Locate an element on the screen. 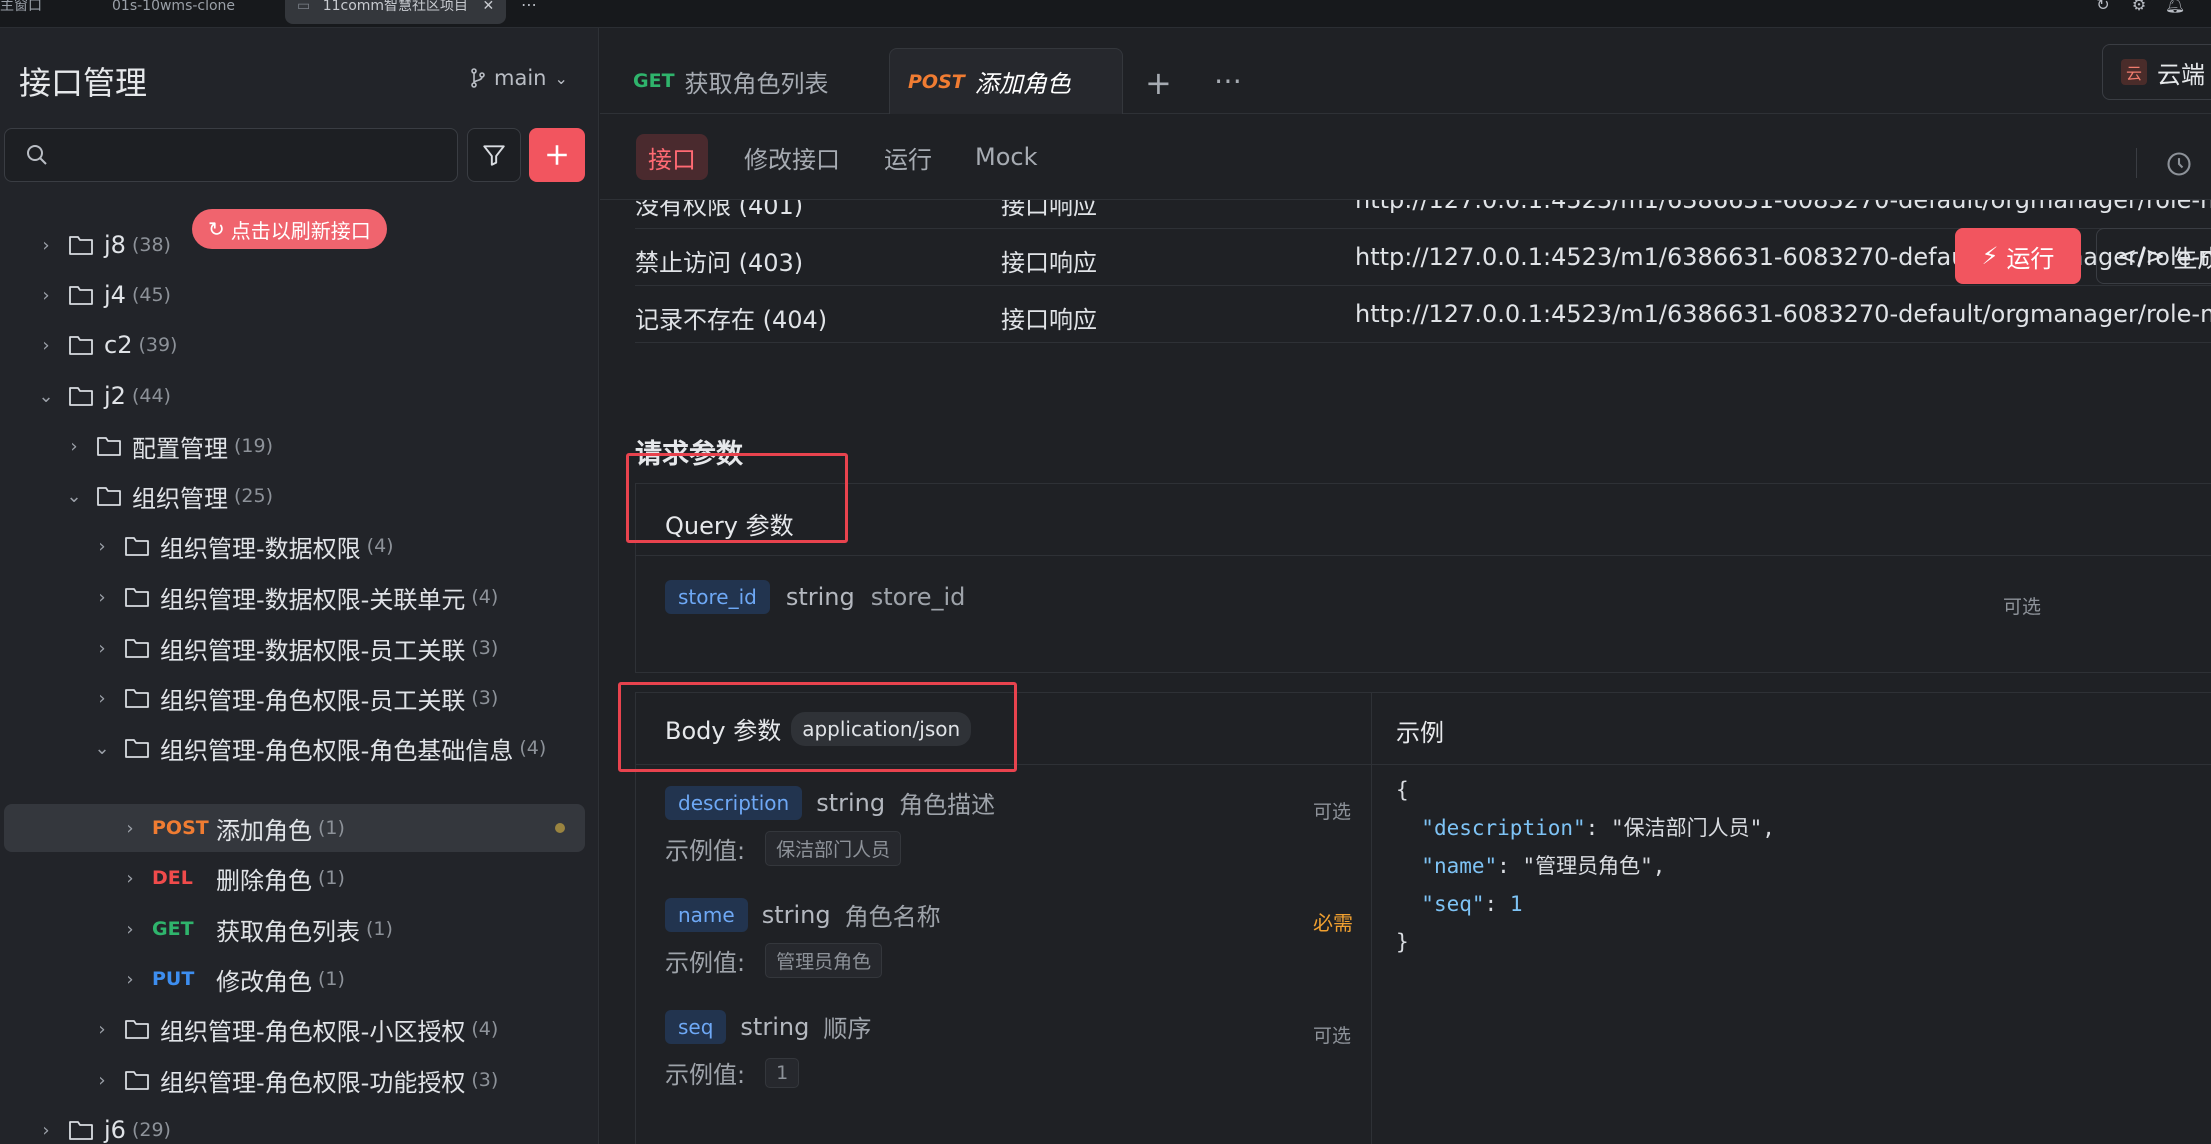  new-tab-plus-icon: + is located at coordinates (1158, 83).